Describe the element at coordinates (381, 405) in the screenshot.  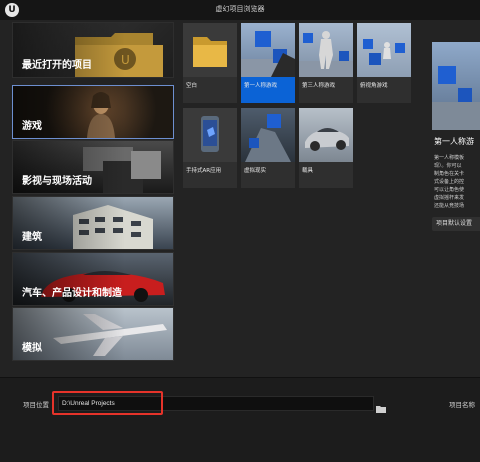
I see `browse-folder-icon` at that location.